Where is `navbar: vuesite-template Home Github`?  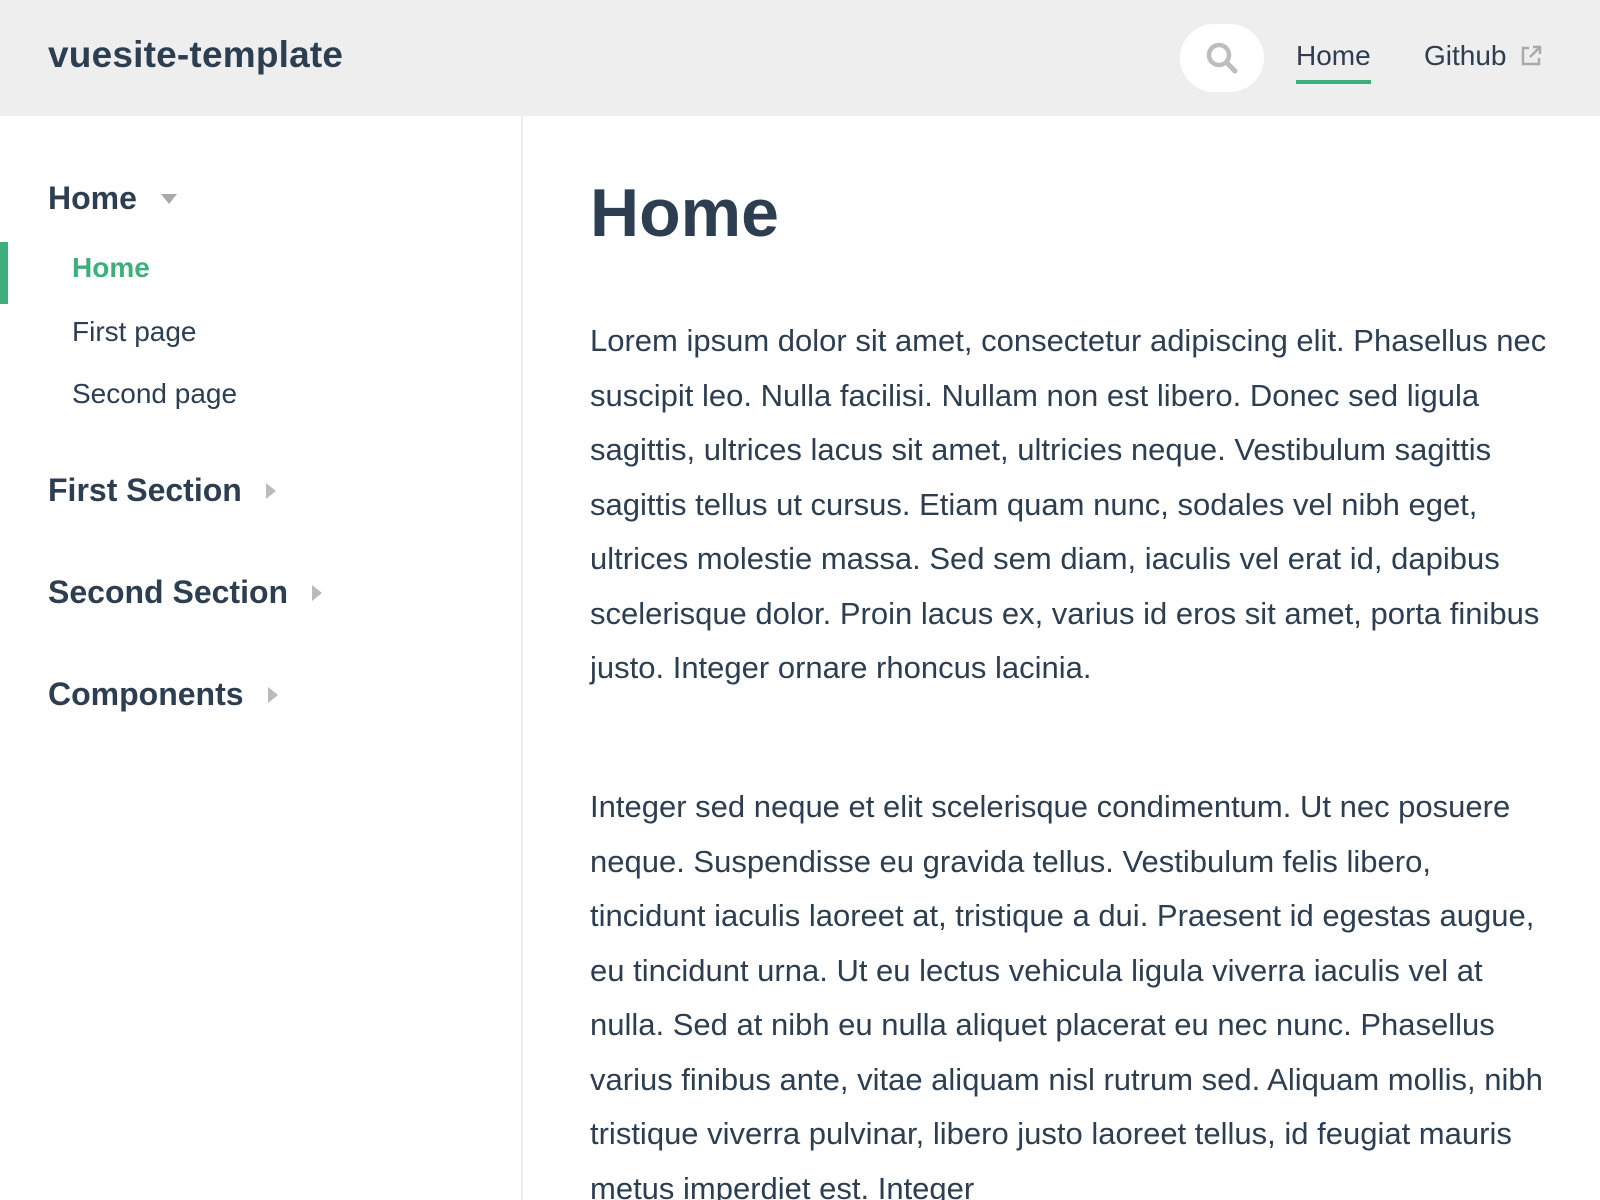 navbar: vuesite-template Home Github is located at coordinates (800, 58).